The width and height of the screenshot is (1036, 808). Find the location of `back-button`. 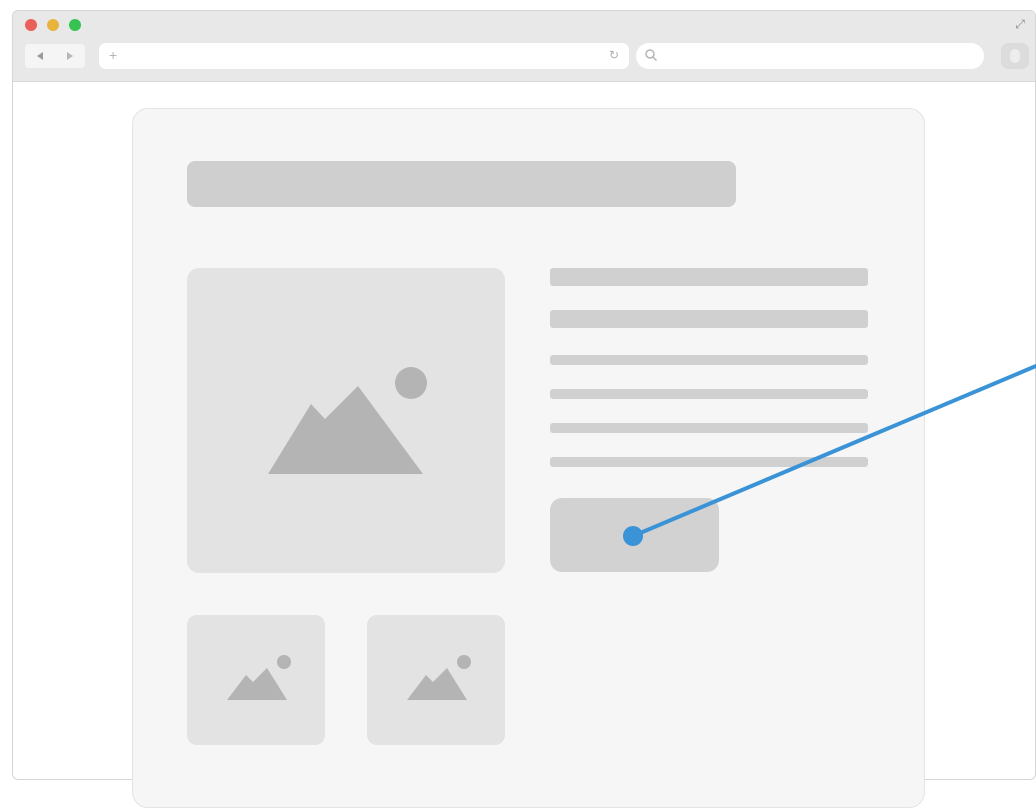

back-button is located at coordinates (40, 56).